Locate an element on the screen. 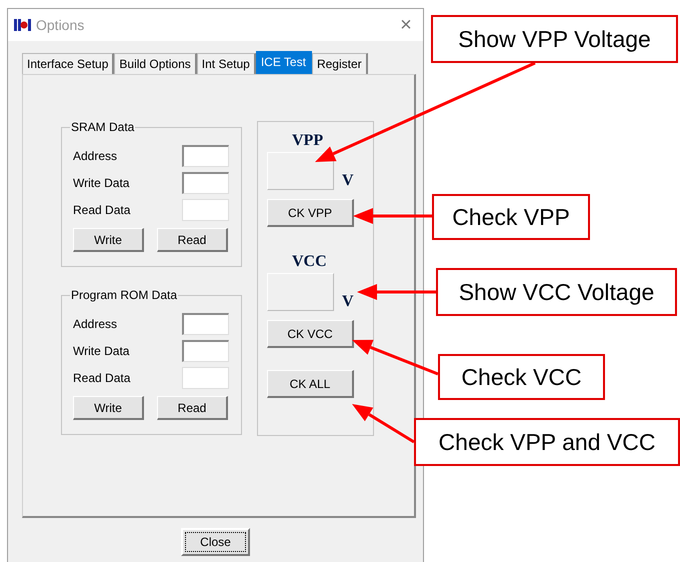  group-title: SRAM Data is located at coordinates (103, 127).